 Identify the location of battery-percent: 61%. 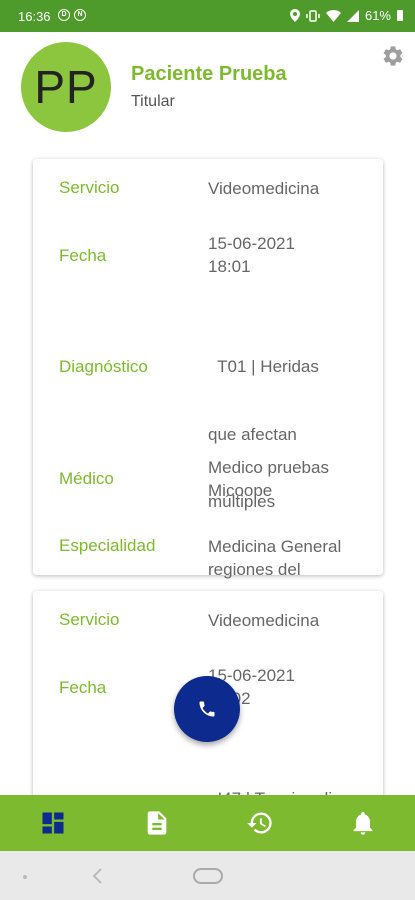
(377, 15).